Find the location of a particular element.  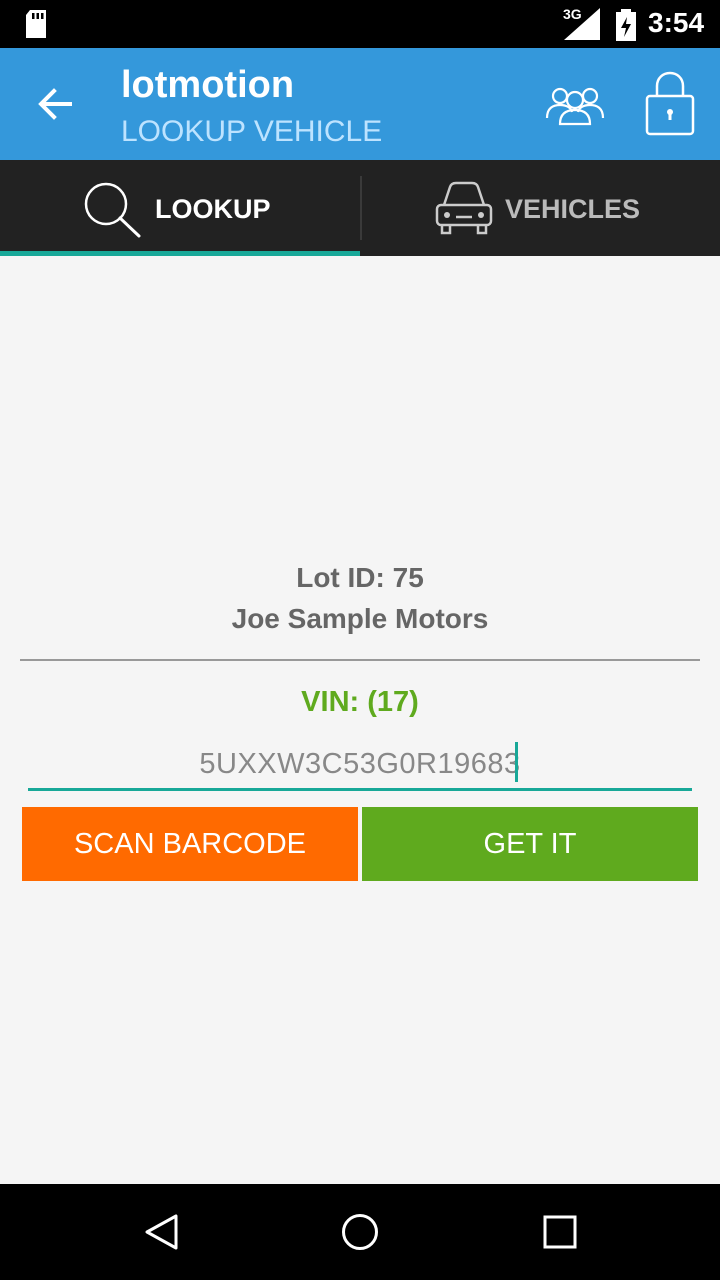

vin-label: VIN: (17) is located at coordinates (360, 702).